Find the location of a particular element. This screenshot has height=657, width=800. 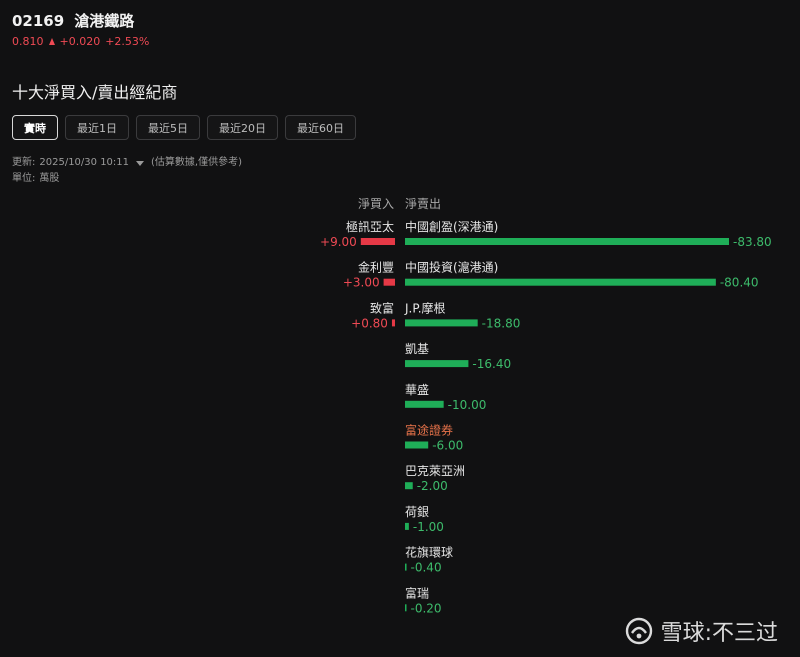

buy-value-label: +9.00 is located at coordinates (338, 242).